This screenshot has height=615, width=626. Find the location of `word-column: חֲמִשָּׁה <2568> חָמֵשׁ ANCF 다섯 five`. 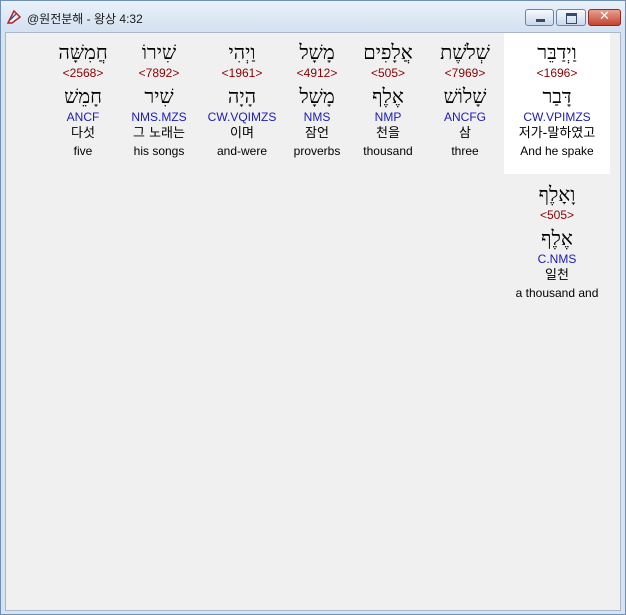

word-column: חֲמִשָּׁה <2568> חָמֵשׁ ANCF 다섯 five is located at coordinates (83, 96).